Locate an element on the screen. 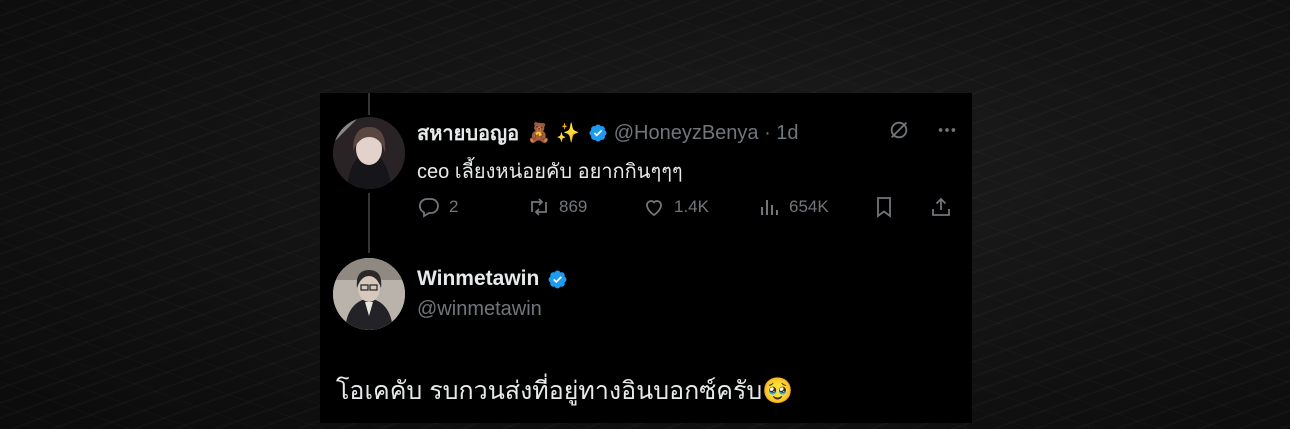 This screenshot has height=429, width=1290. repost-button: 869 is located at coordinates (557, 207).